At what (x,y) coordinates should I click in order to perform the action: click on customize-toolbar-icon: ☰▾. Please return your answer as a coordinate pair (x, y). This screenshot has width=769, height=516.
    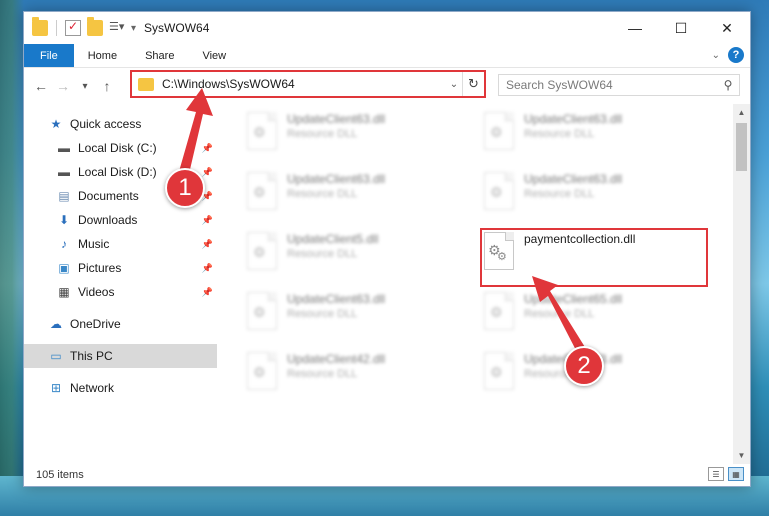
    Looking at the image, I should click on (117, 28).